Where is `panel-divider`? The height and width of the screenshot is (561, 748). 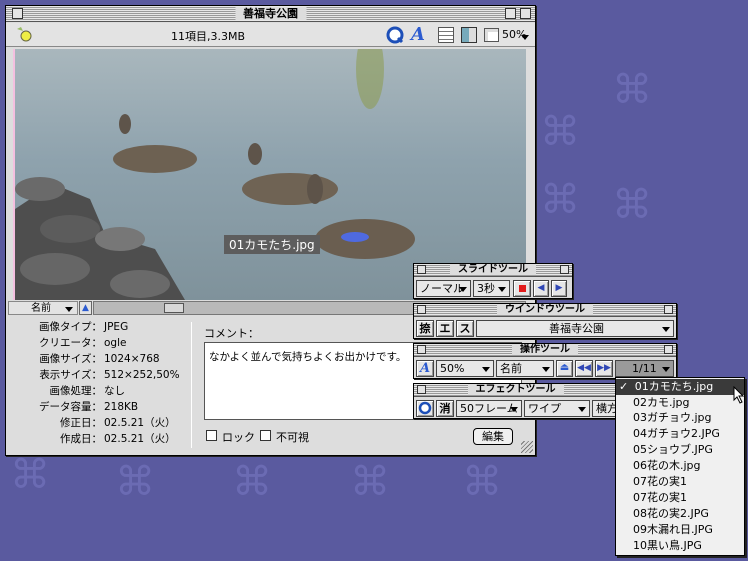 panel-divider is located at coordinates (191, 385).